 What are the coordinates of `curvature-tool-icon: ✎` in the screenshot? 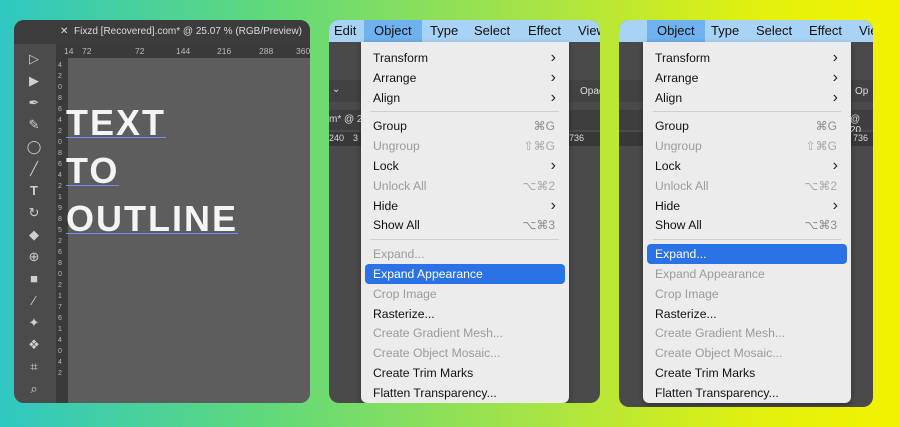 It's located at (34, 125).